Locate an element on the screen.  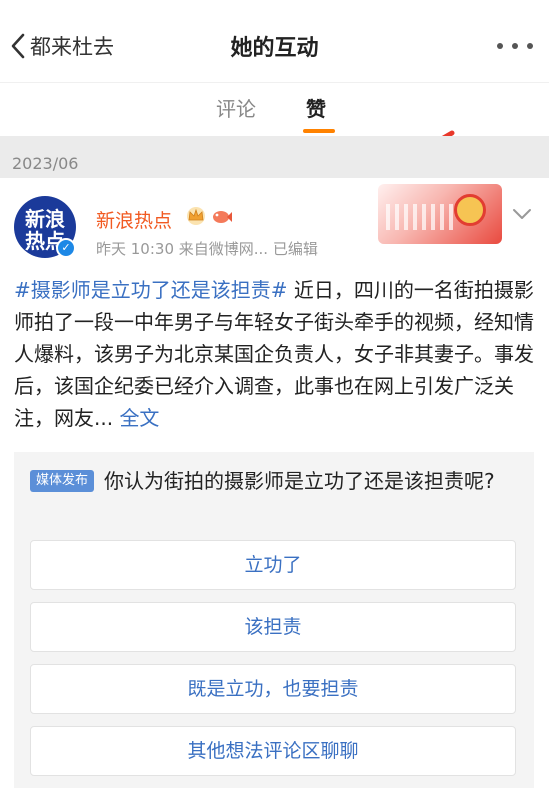
verified-icon: ✓ is located at coordinates (66, 248).